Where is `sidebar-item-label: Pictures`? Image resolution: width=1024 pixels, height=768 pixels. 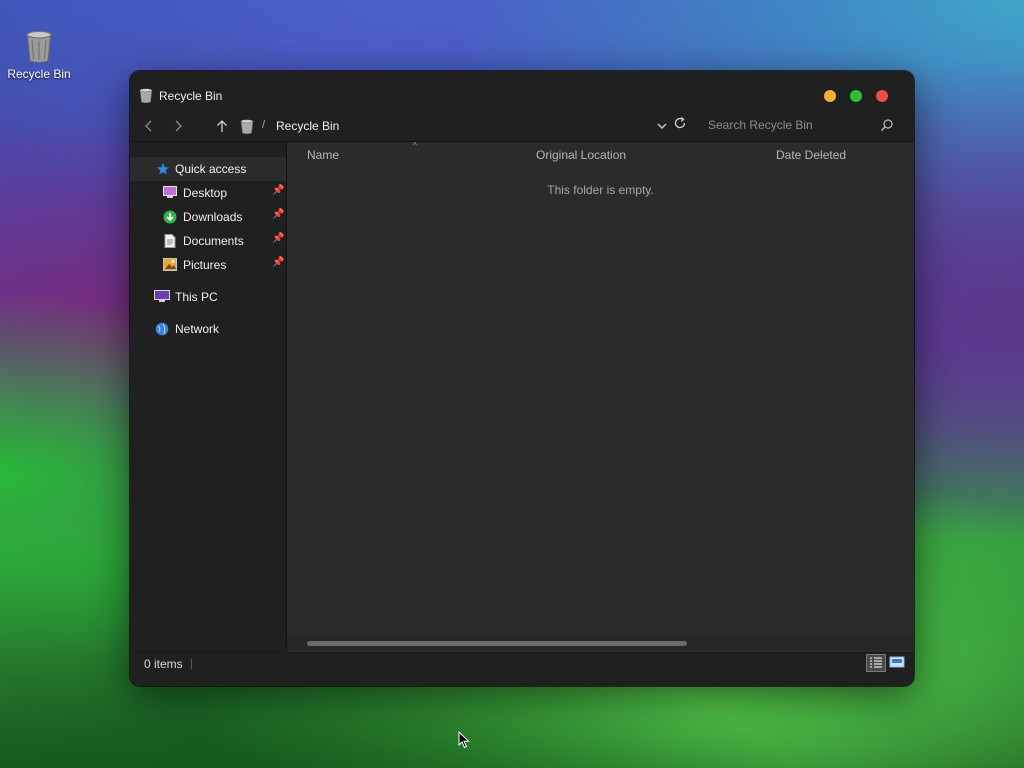
sidebar-item-label: Pictures is located at coordinates (205, 265).